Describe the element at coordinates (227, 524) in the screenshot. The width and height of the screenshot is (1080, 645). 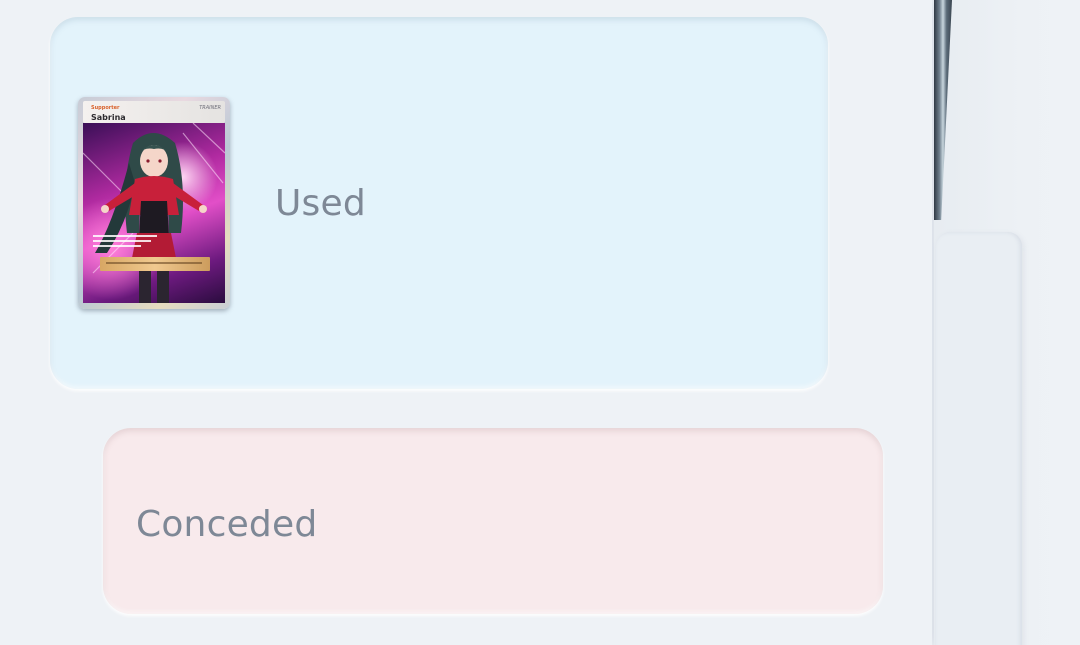
I see `event-label-conceded: Conceded` at that location.